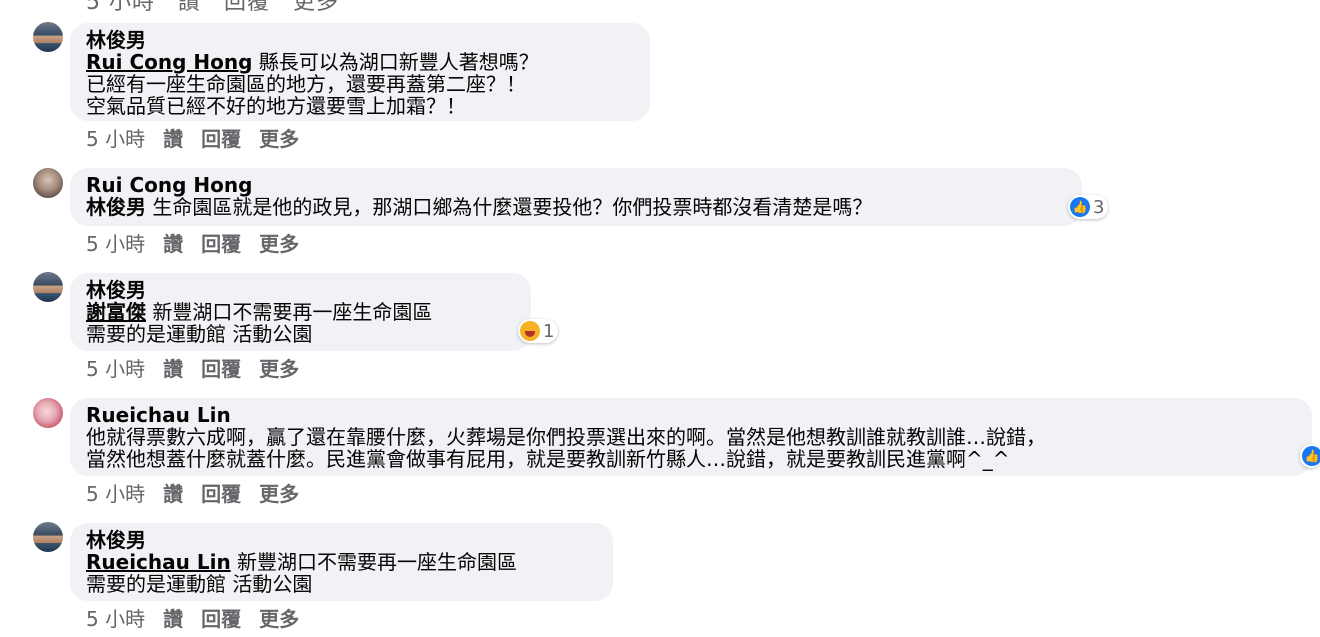  I want to click on comment-text-line: 空氣品質已經不好的地方還要雪上加霜？！, so click(276, 106).